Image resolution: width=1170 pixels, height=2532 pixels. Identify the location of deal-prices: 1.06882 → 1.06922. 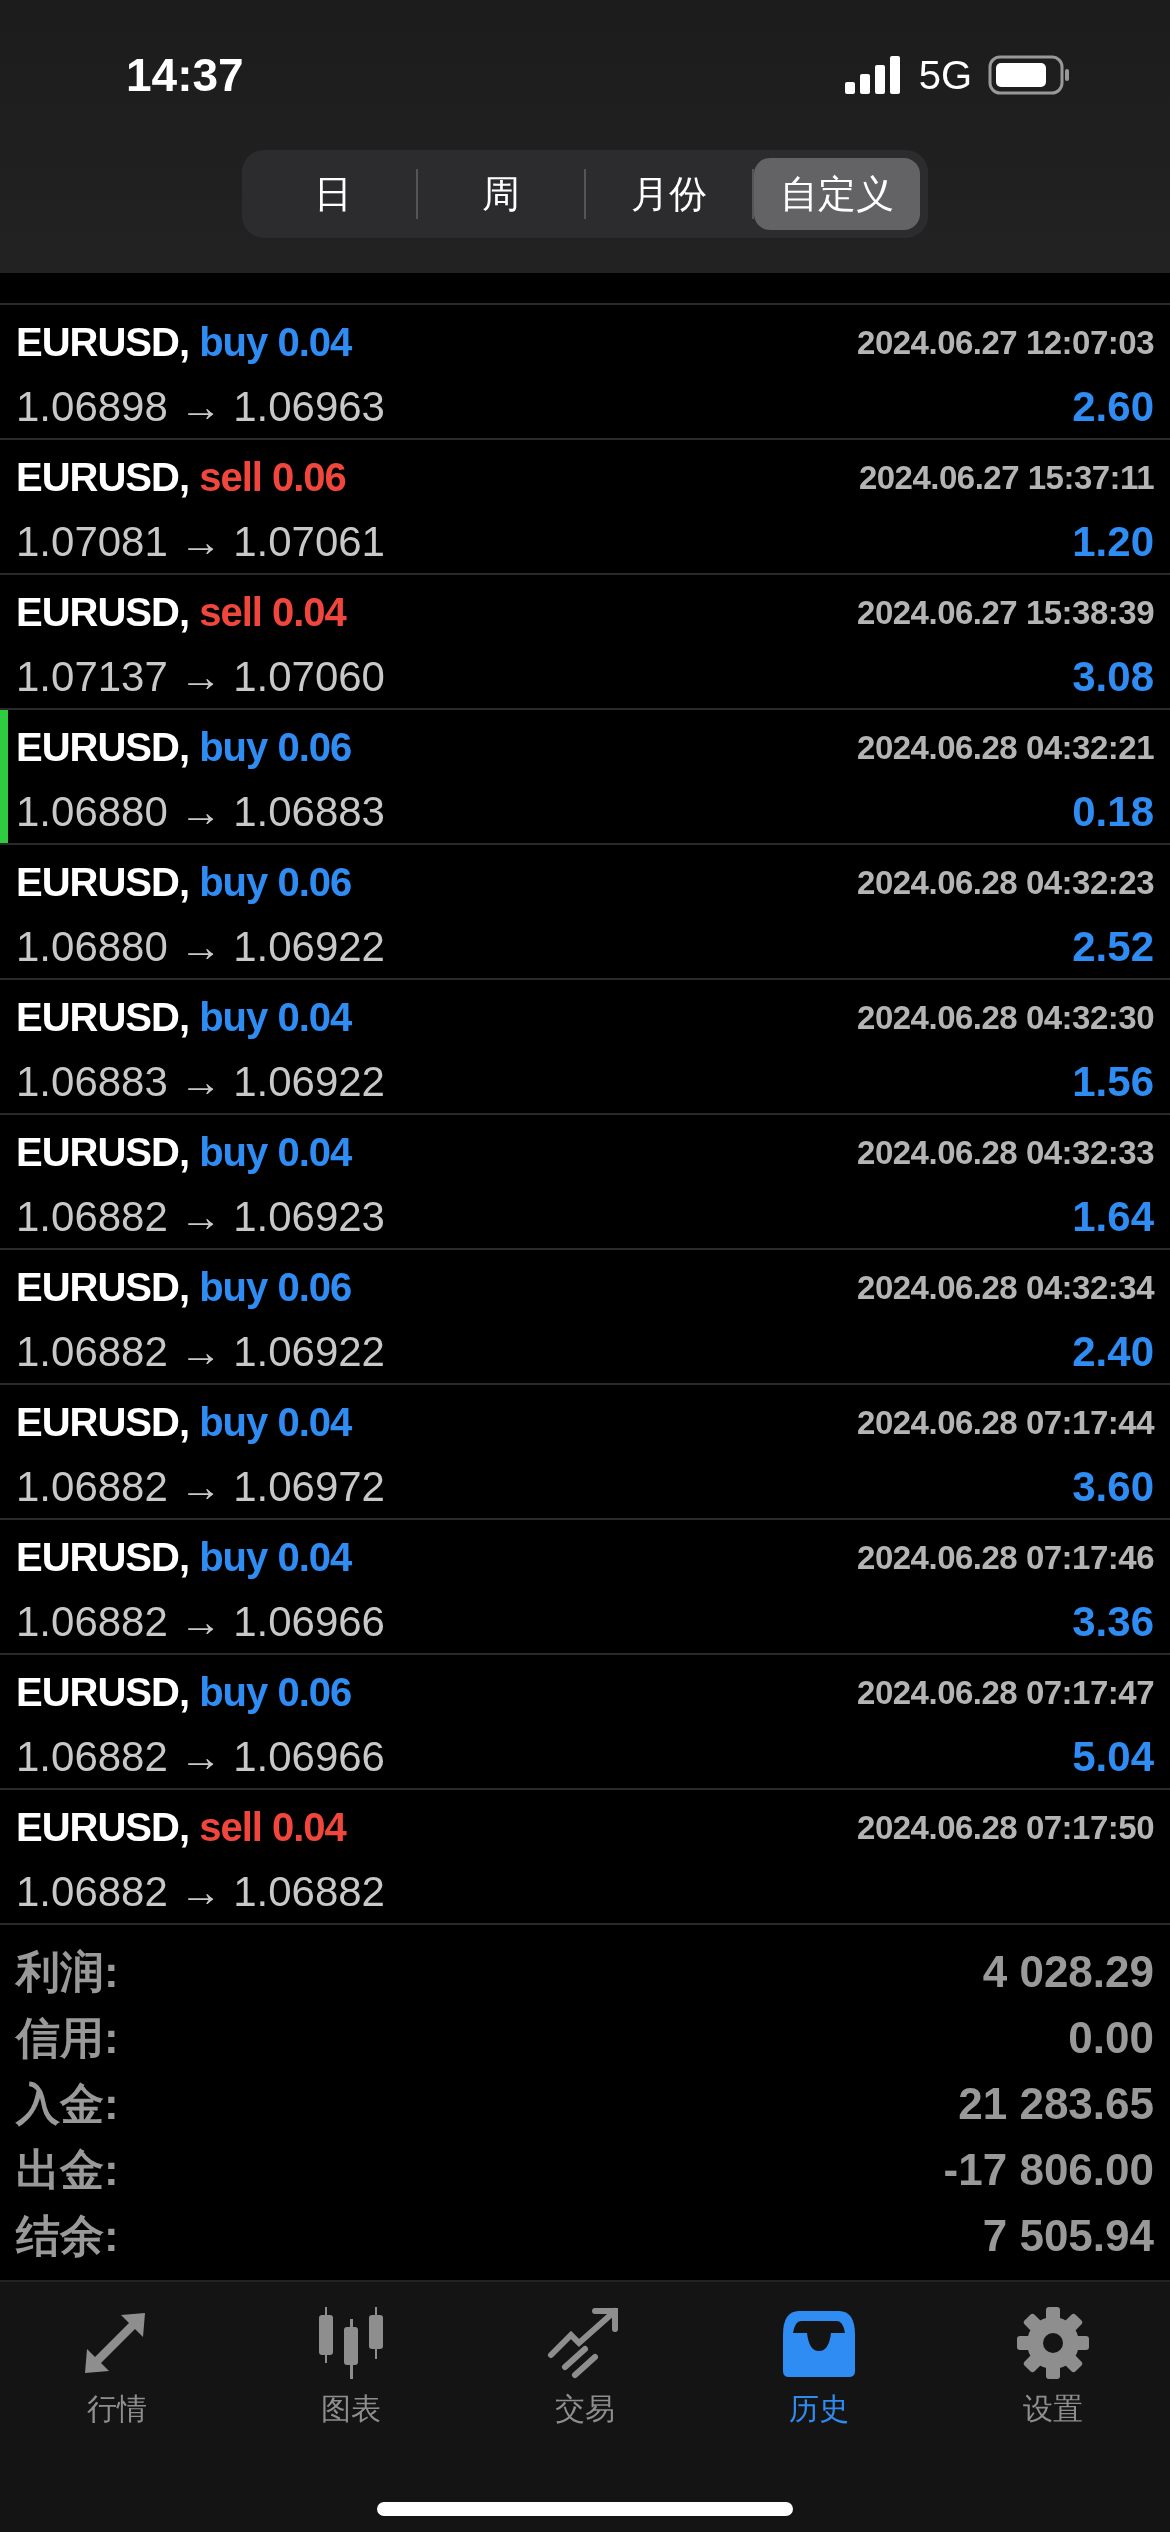
(200, 1351).